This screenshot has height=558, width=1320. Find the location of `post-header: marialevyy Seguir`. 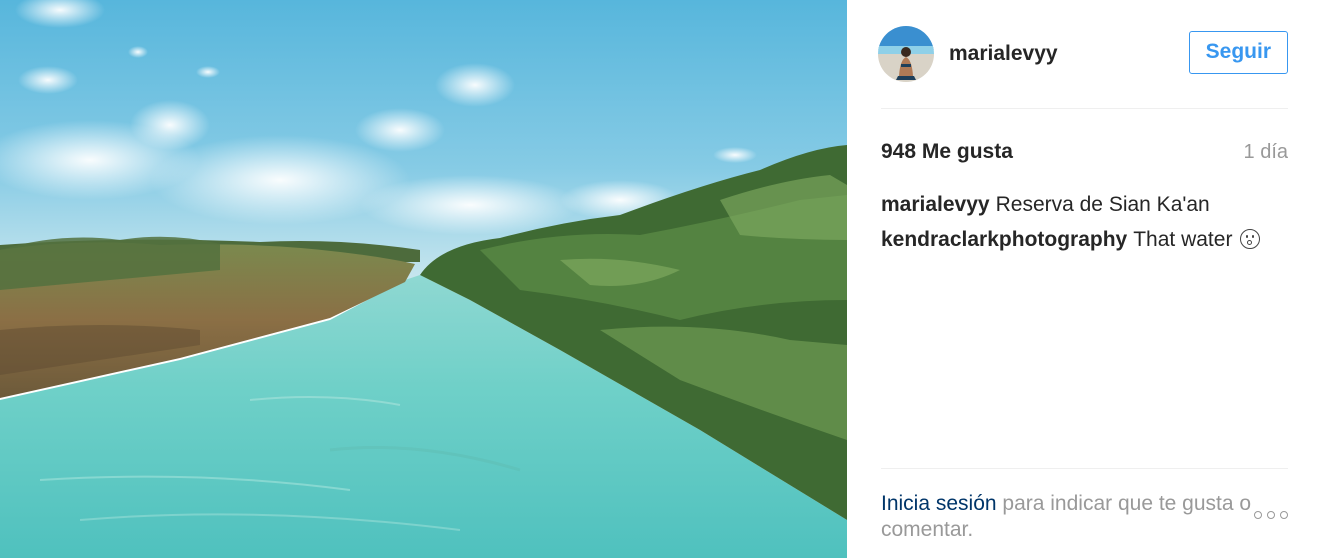

post-header: marialevyy Seguir is located at coordinates (1083, 54).